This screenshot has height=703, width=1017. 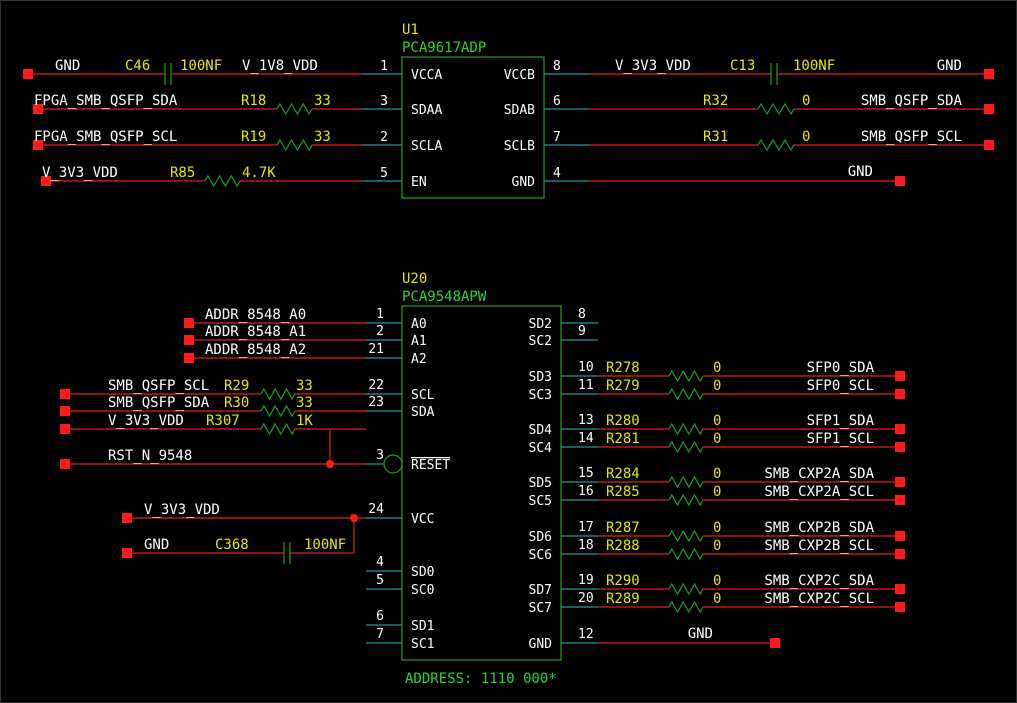 What do you see at coordinates (380, 314) in the screenshot?
I see `u20-left-pin-number: 1` at bounding box center [380, 314].